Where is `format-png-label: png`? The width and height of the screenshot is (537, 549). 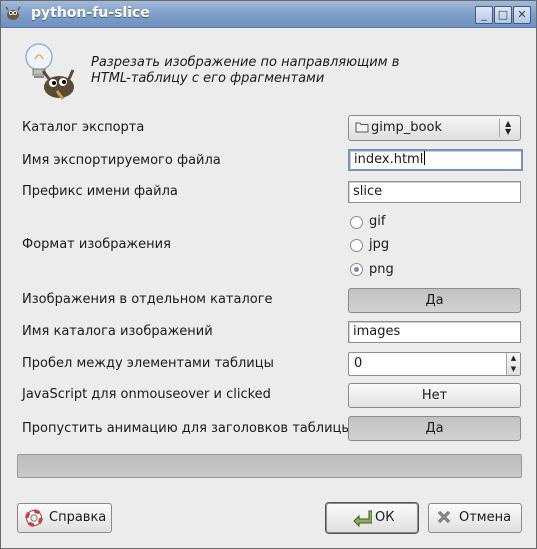 format-png-label: png is located at coordinates (381, 269).